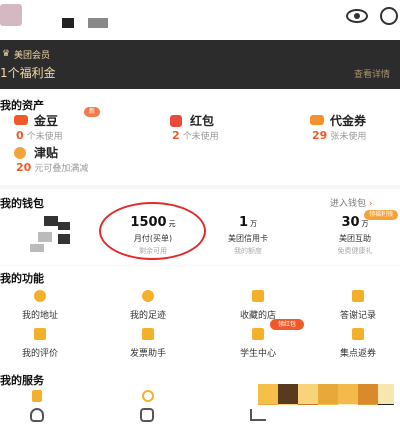 The image size is (400, 424). I want to click on record-icon, so click(358, 296).